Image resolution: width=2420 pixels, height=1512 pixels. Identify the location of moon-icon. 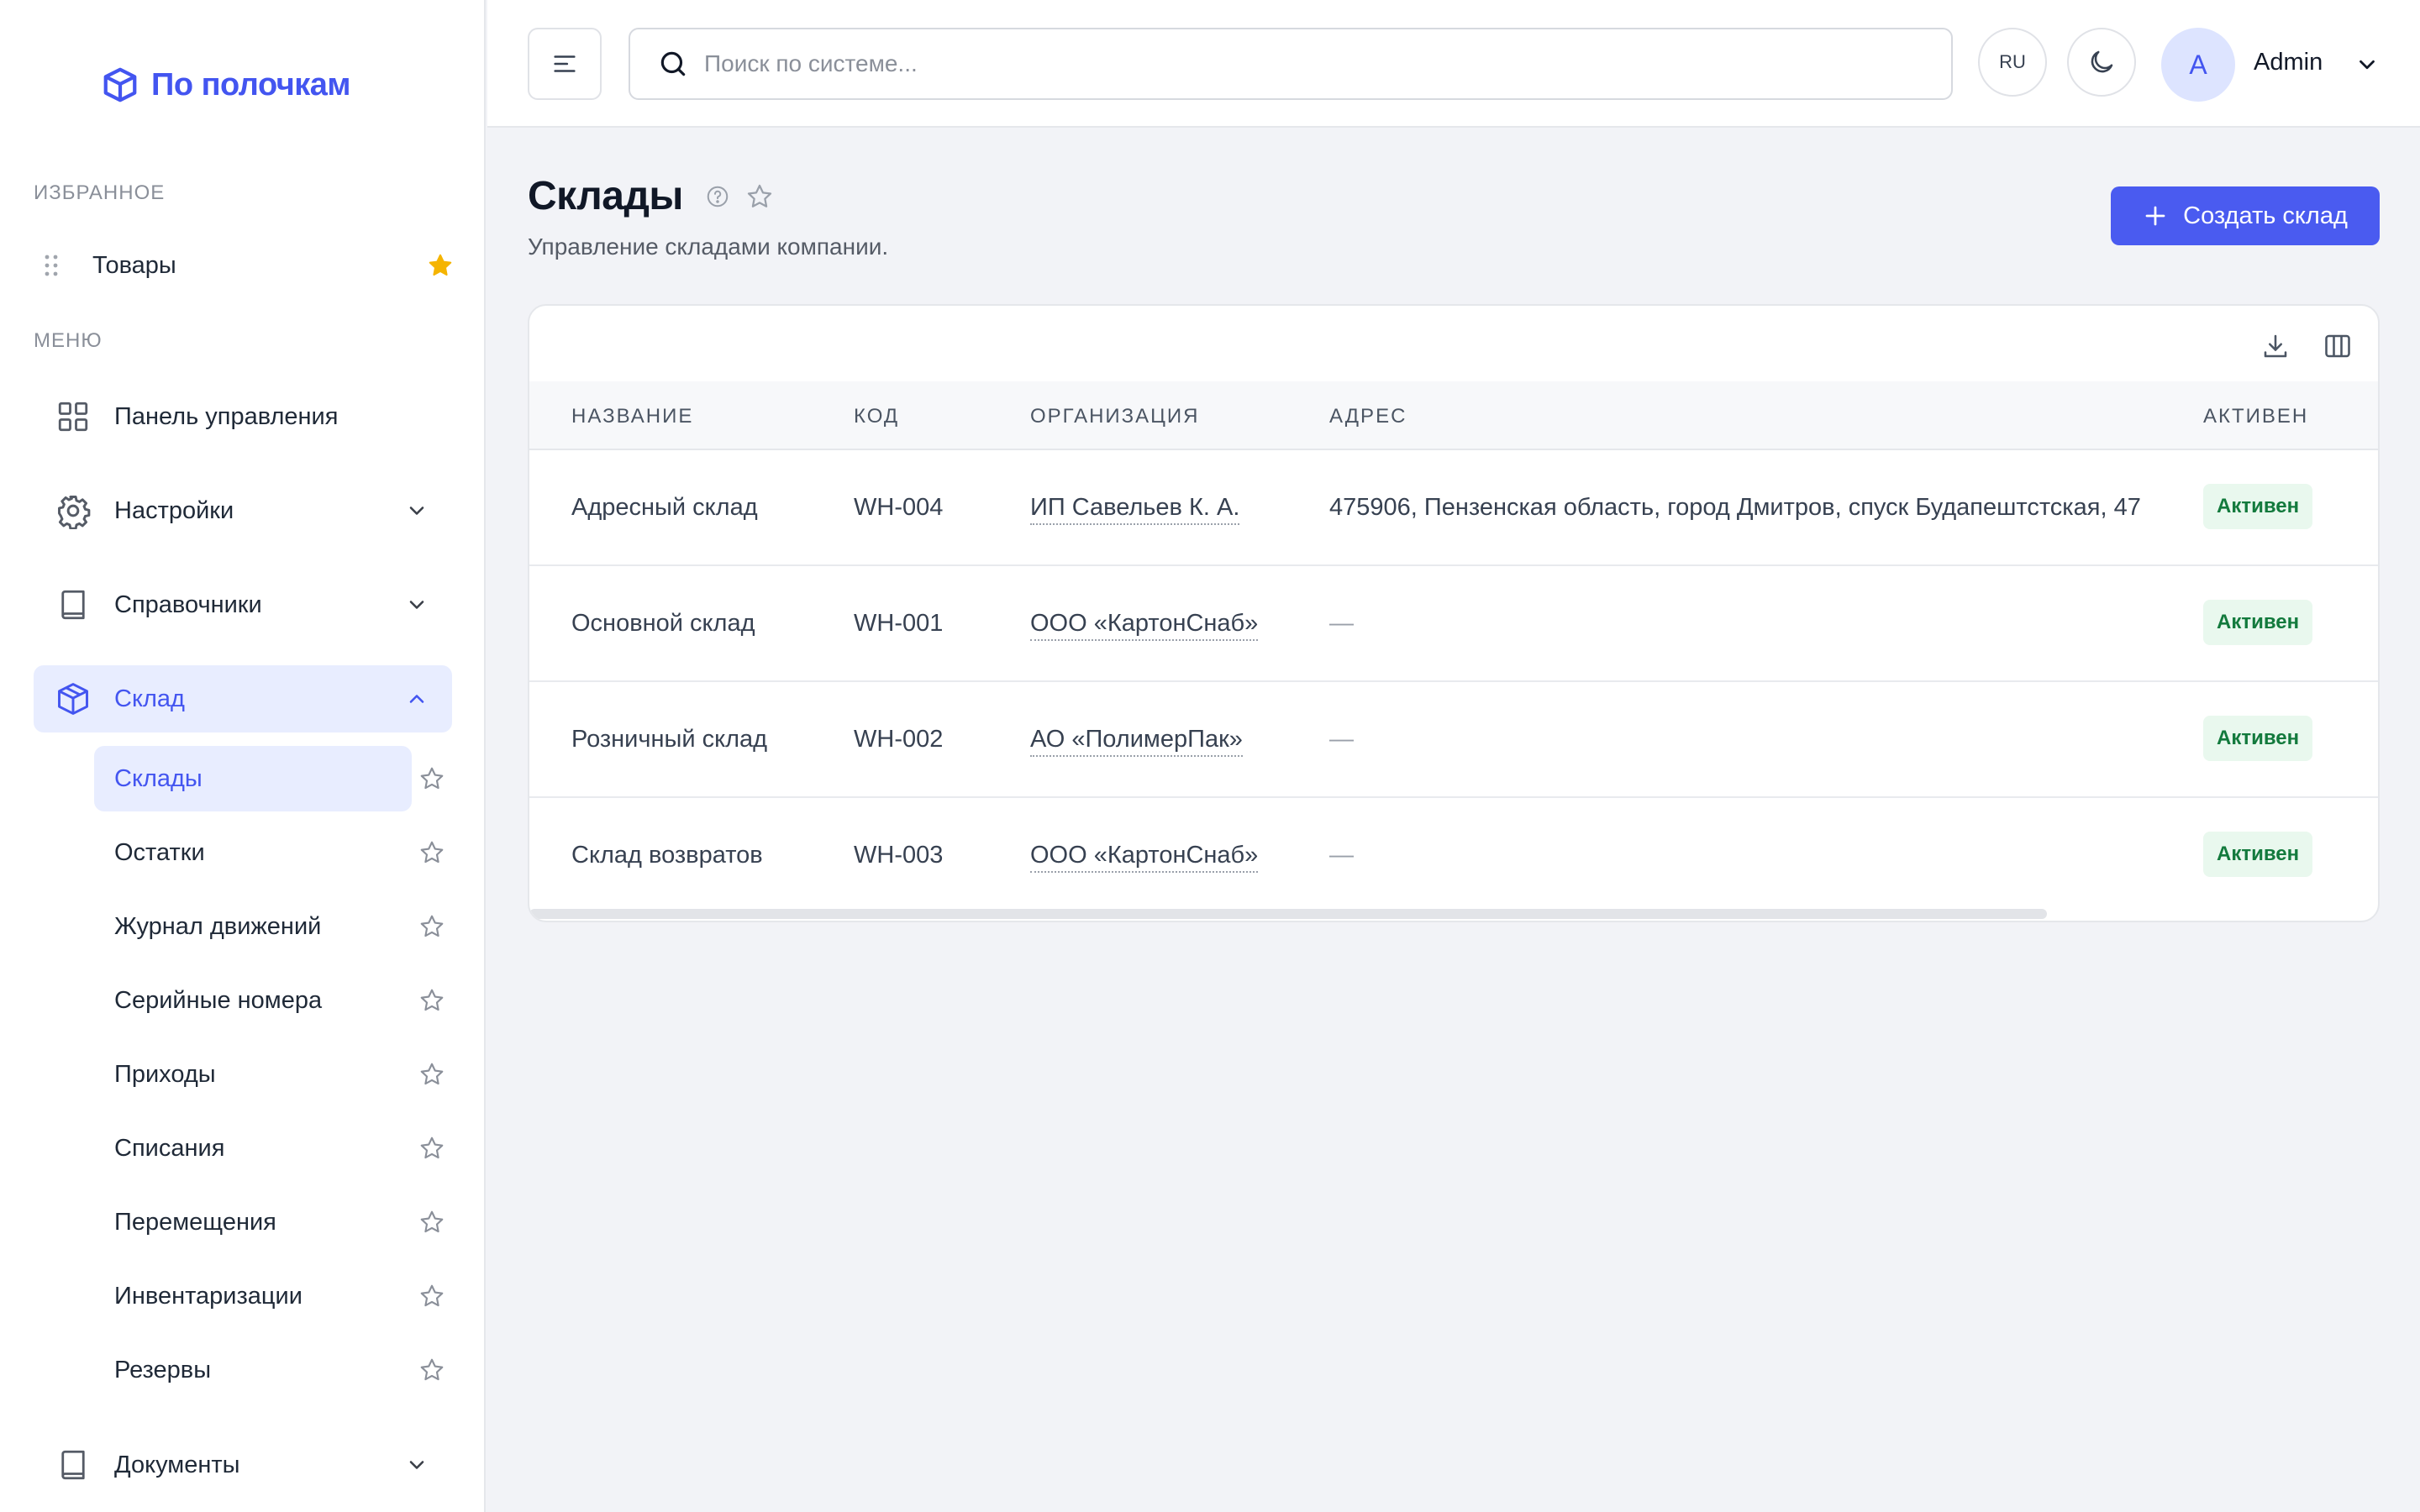
(2101, 62).